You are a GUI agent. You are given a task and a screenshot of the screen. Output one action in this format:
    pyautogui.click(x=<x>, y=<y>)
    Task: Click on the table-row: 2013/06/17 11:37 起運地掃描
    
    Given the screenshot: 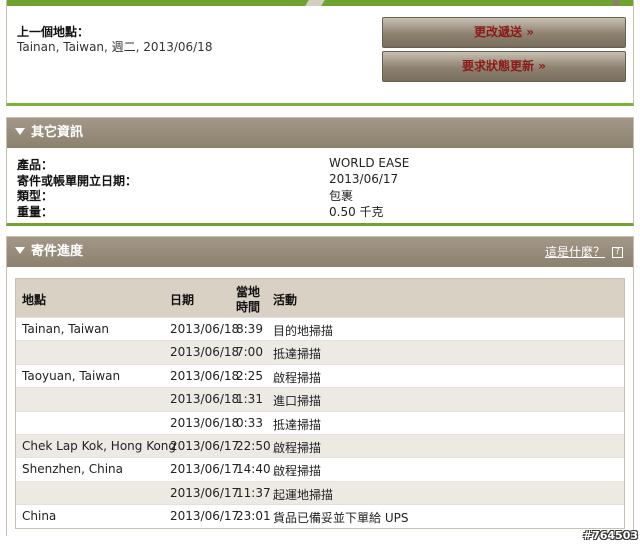 What is the action you would take?
    pyautogui.click(x=320, y=492)
    